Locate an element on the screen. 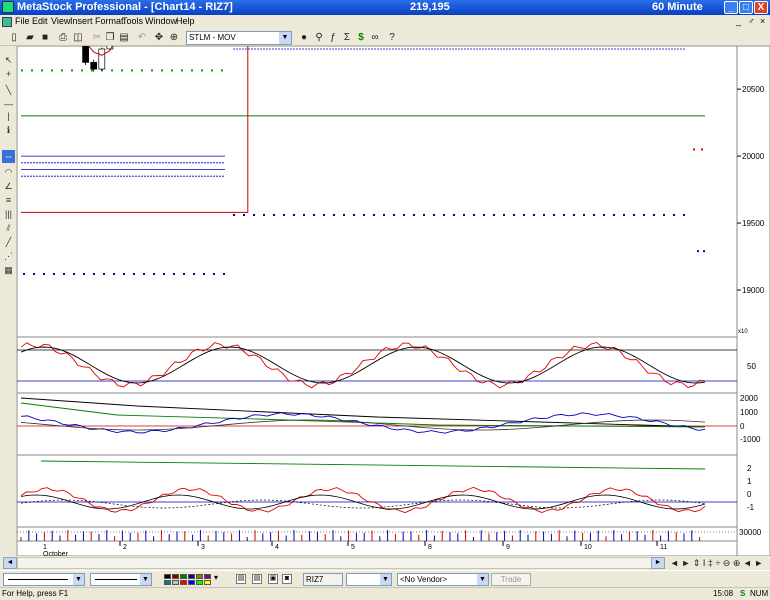 The image size is (770, 600). date-axis-label: 4 is located at coordinates (277, 547).